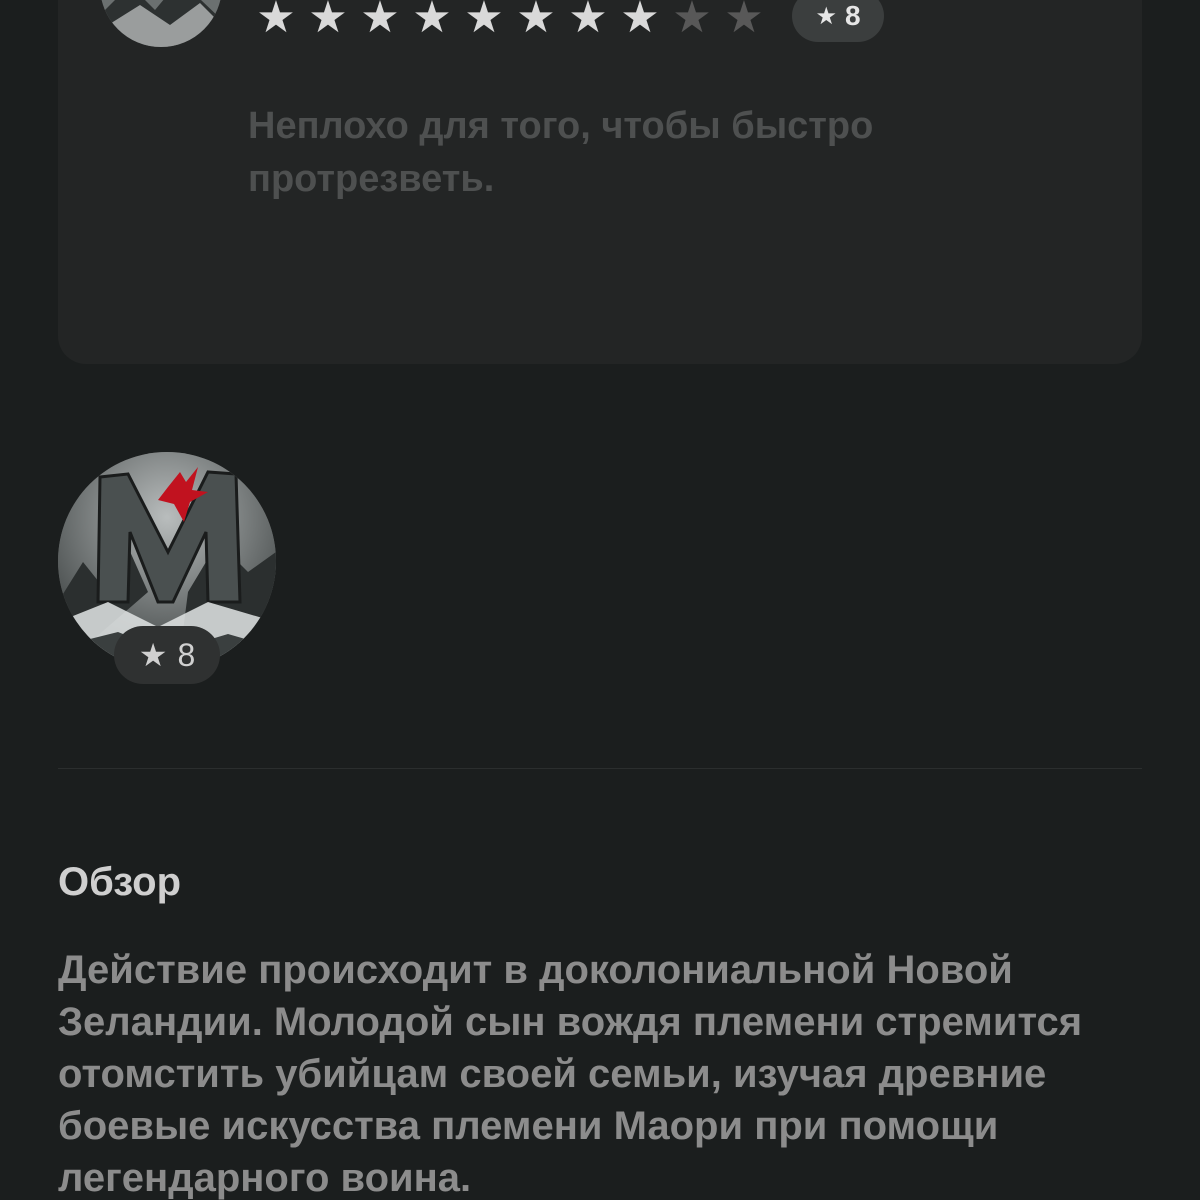  Describe the element at coordinates (600, 768) in the screenshot. I see `divider` at that location.